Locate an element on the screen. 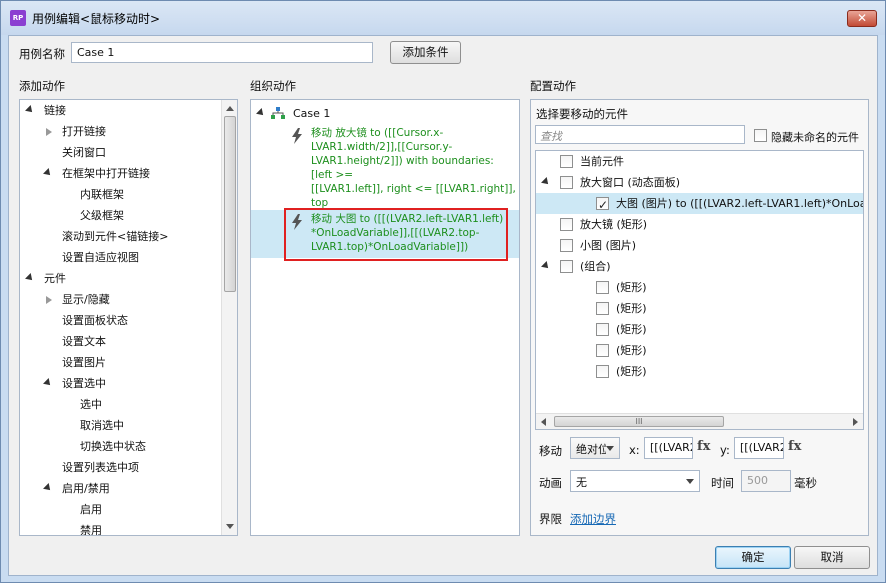 This screenshot has width=886, height=583. widget-tree-row: 放大窗口 (动态面板) is located at coordinates (699, 182).